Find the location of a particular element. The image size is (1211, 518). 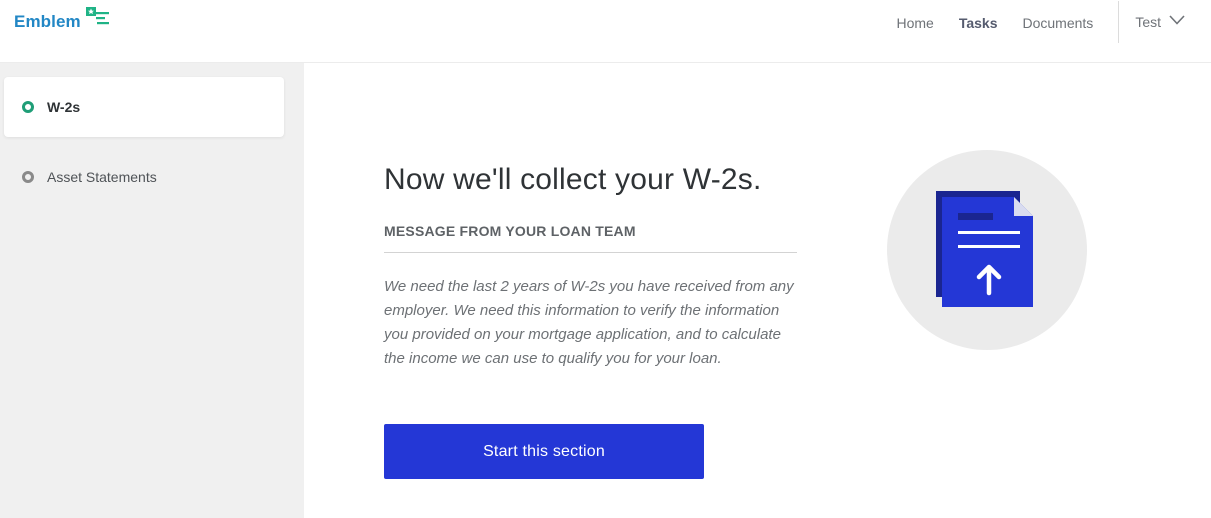

sidebar-item-label: Asset Statements is located at coordinates (102, 177).